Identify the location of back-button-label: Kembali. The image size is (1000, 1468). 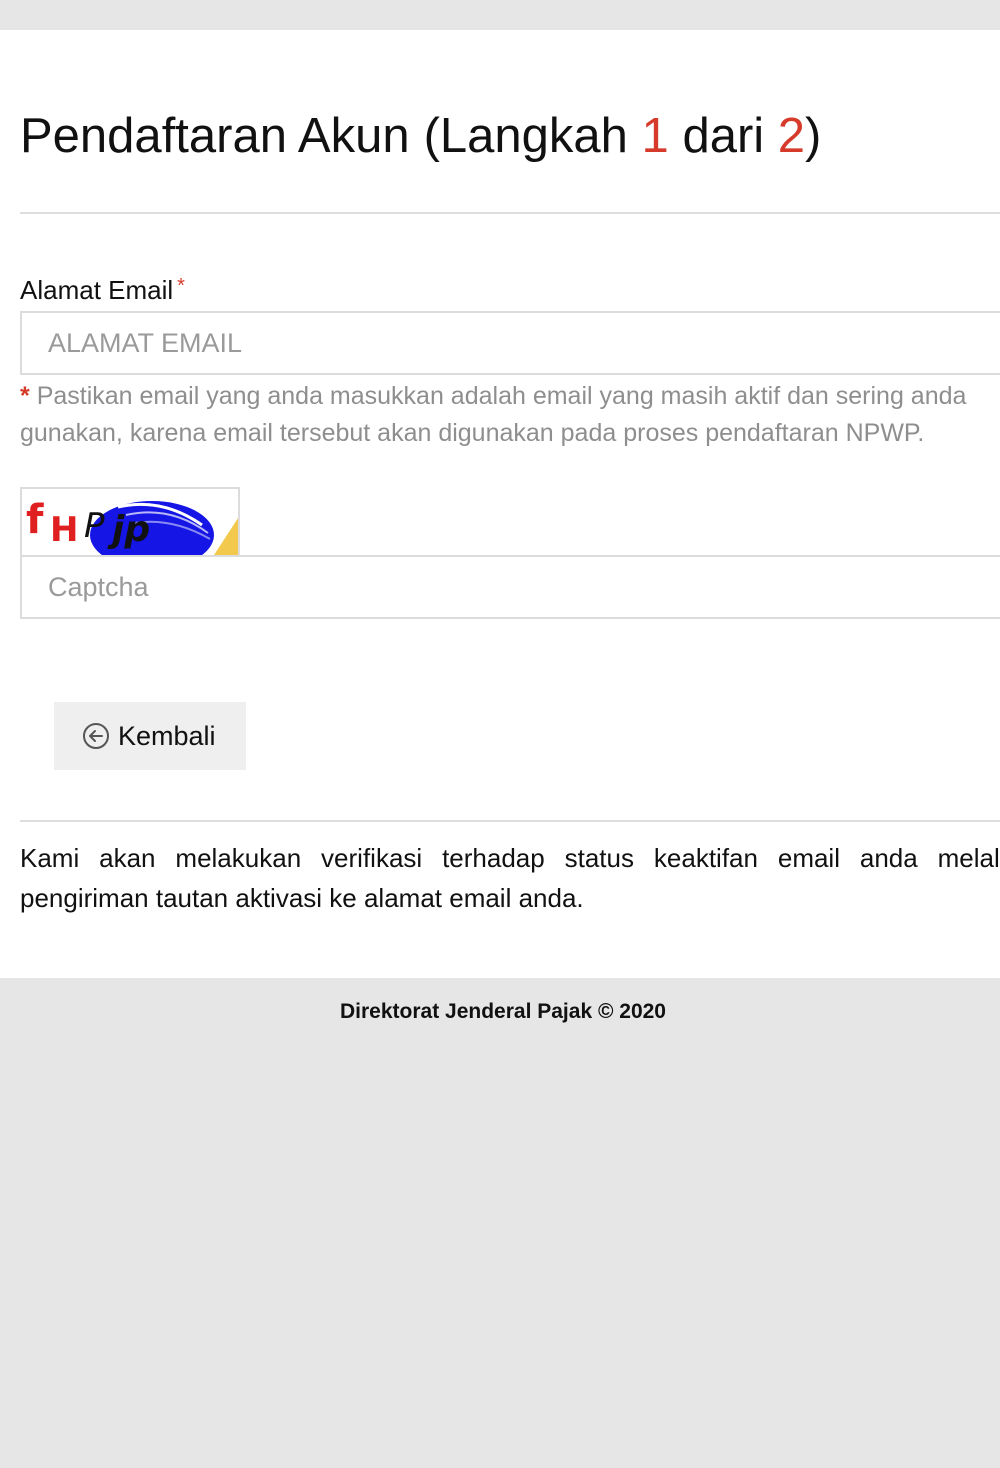
(167, 735).